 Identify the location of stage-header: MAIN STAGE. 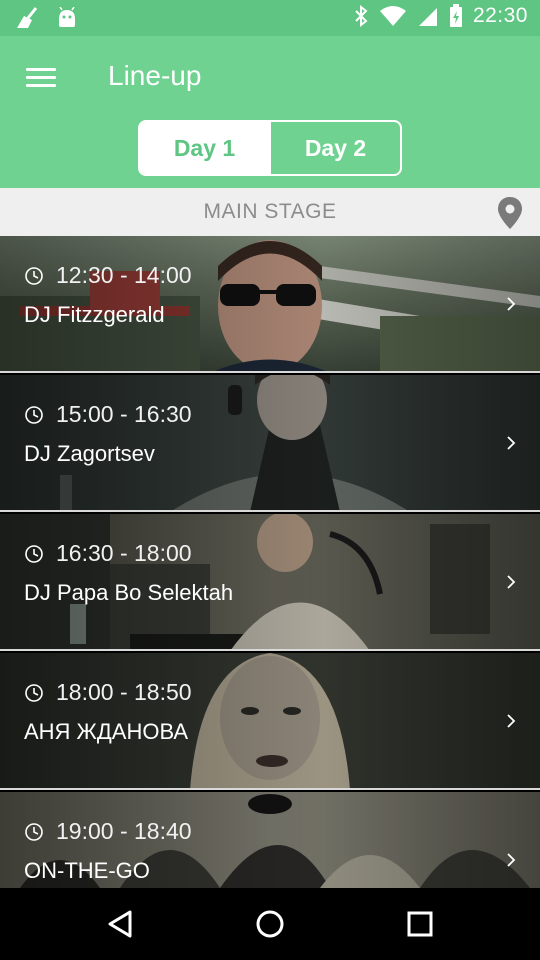
(270, 212).